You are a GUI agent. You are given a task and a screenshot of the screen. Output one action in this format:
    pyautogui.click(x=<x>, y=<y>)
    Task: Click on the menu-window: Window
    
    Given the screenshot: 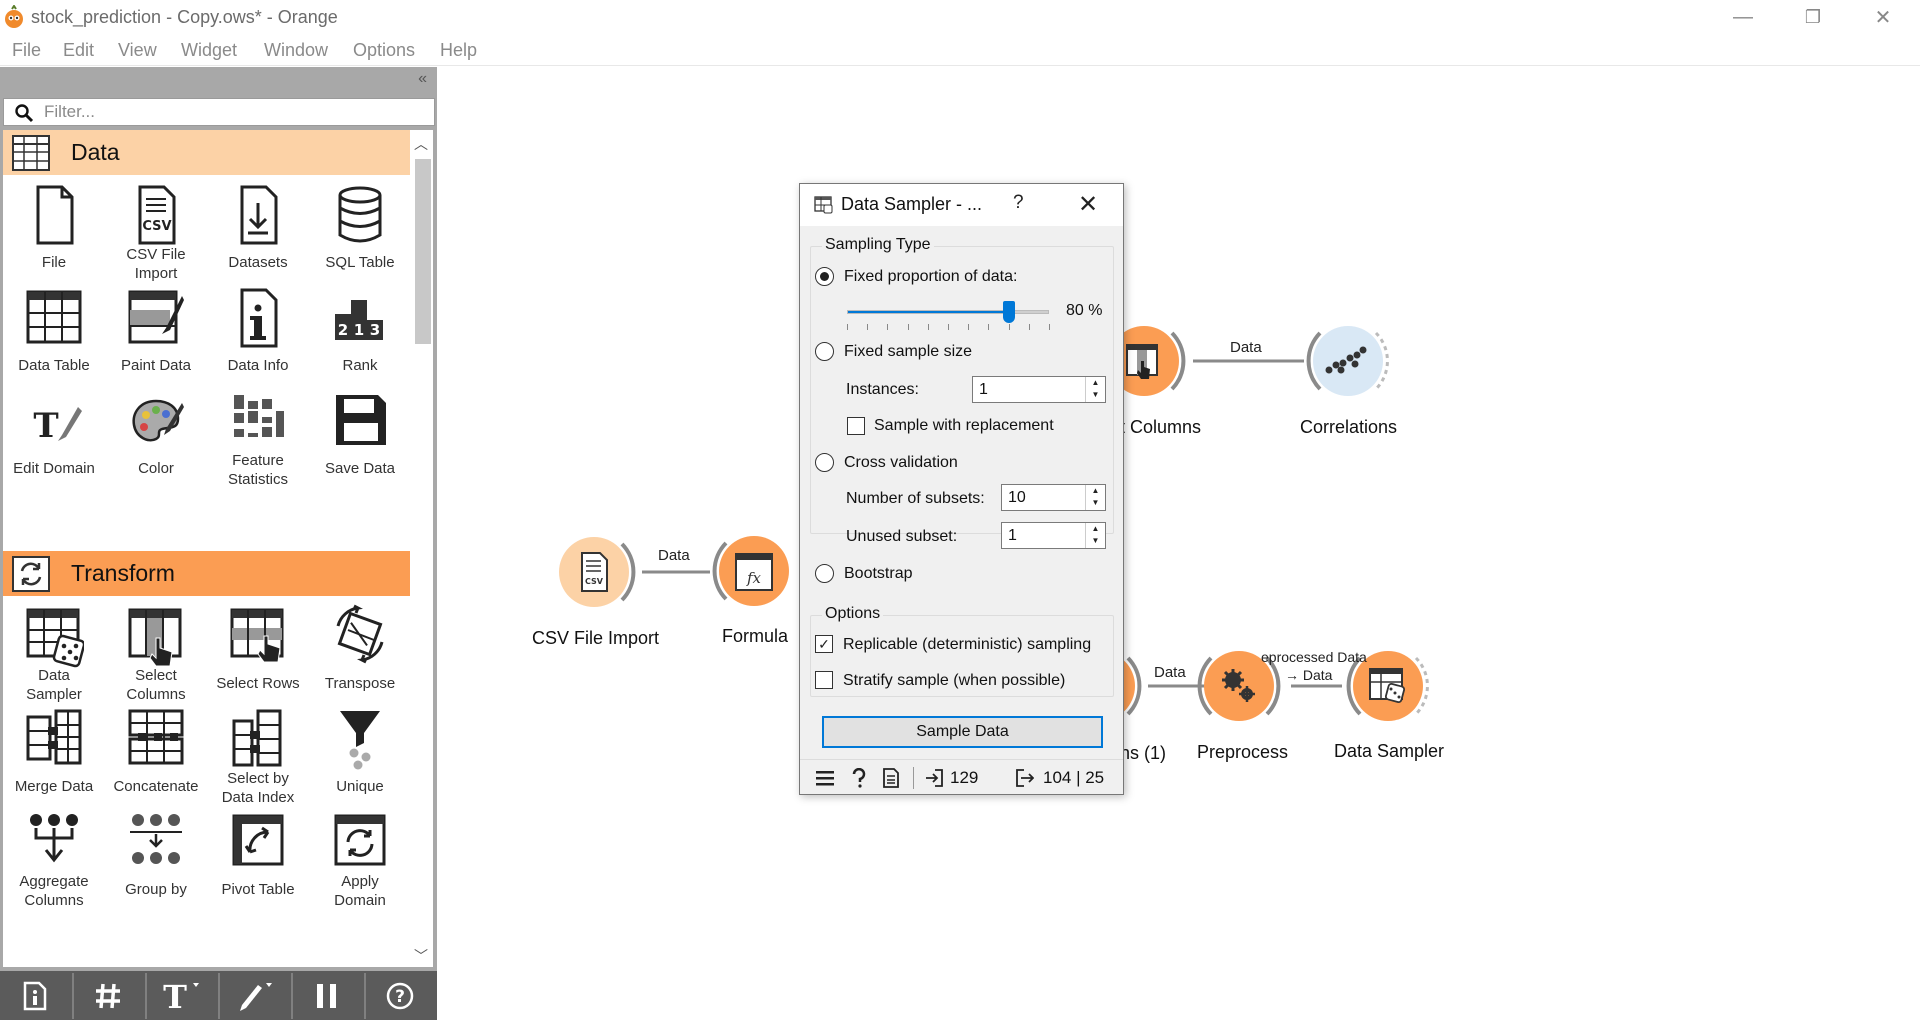 What is the action you would take?
    pyautogui.click(x=296, y=50)
    